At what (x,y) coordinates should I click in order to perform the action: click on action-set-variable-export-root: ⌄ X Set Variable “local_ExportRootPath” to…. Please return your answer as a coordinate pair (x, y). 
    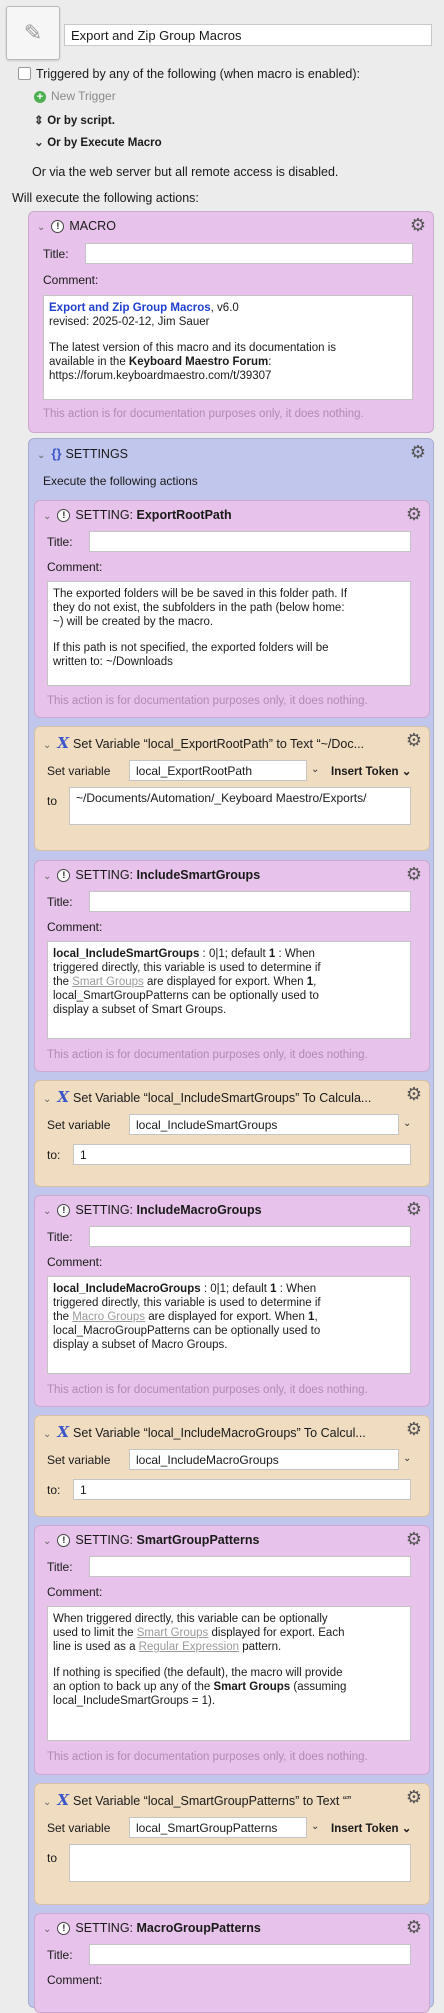
    Looking at the image, I should click on (232, 788).